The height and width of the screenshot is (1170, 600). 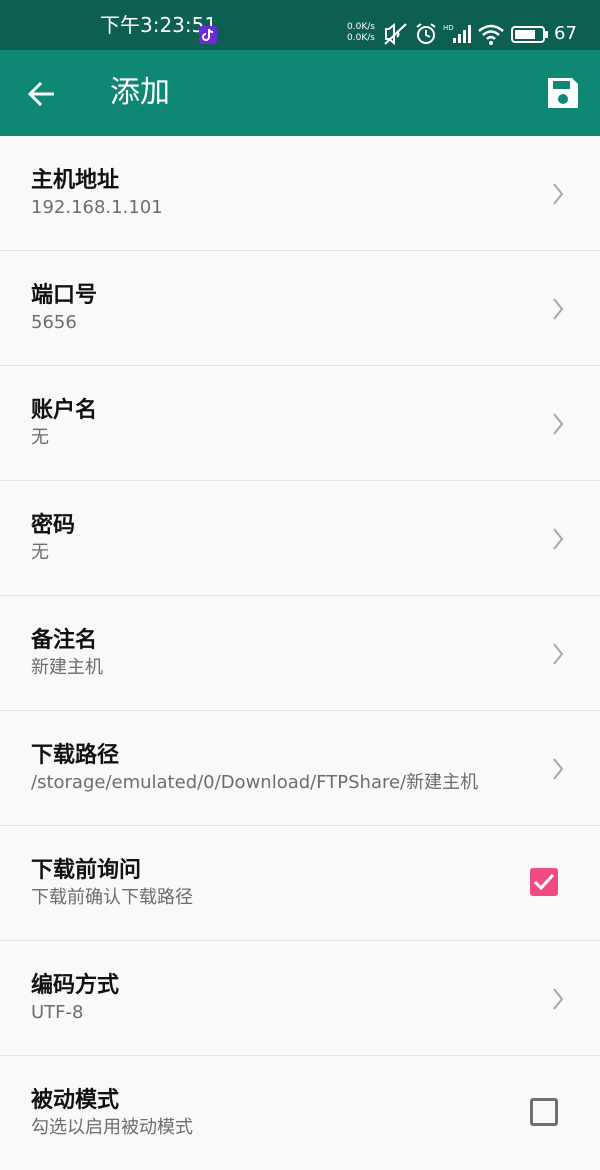 I want to click on passive-mode-checkbox, so click(x=544, y=1112).